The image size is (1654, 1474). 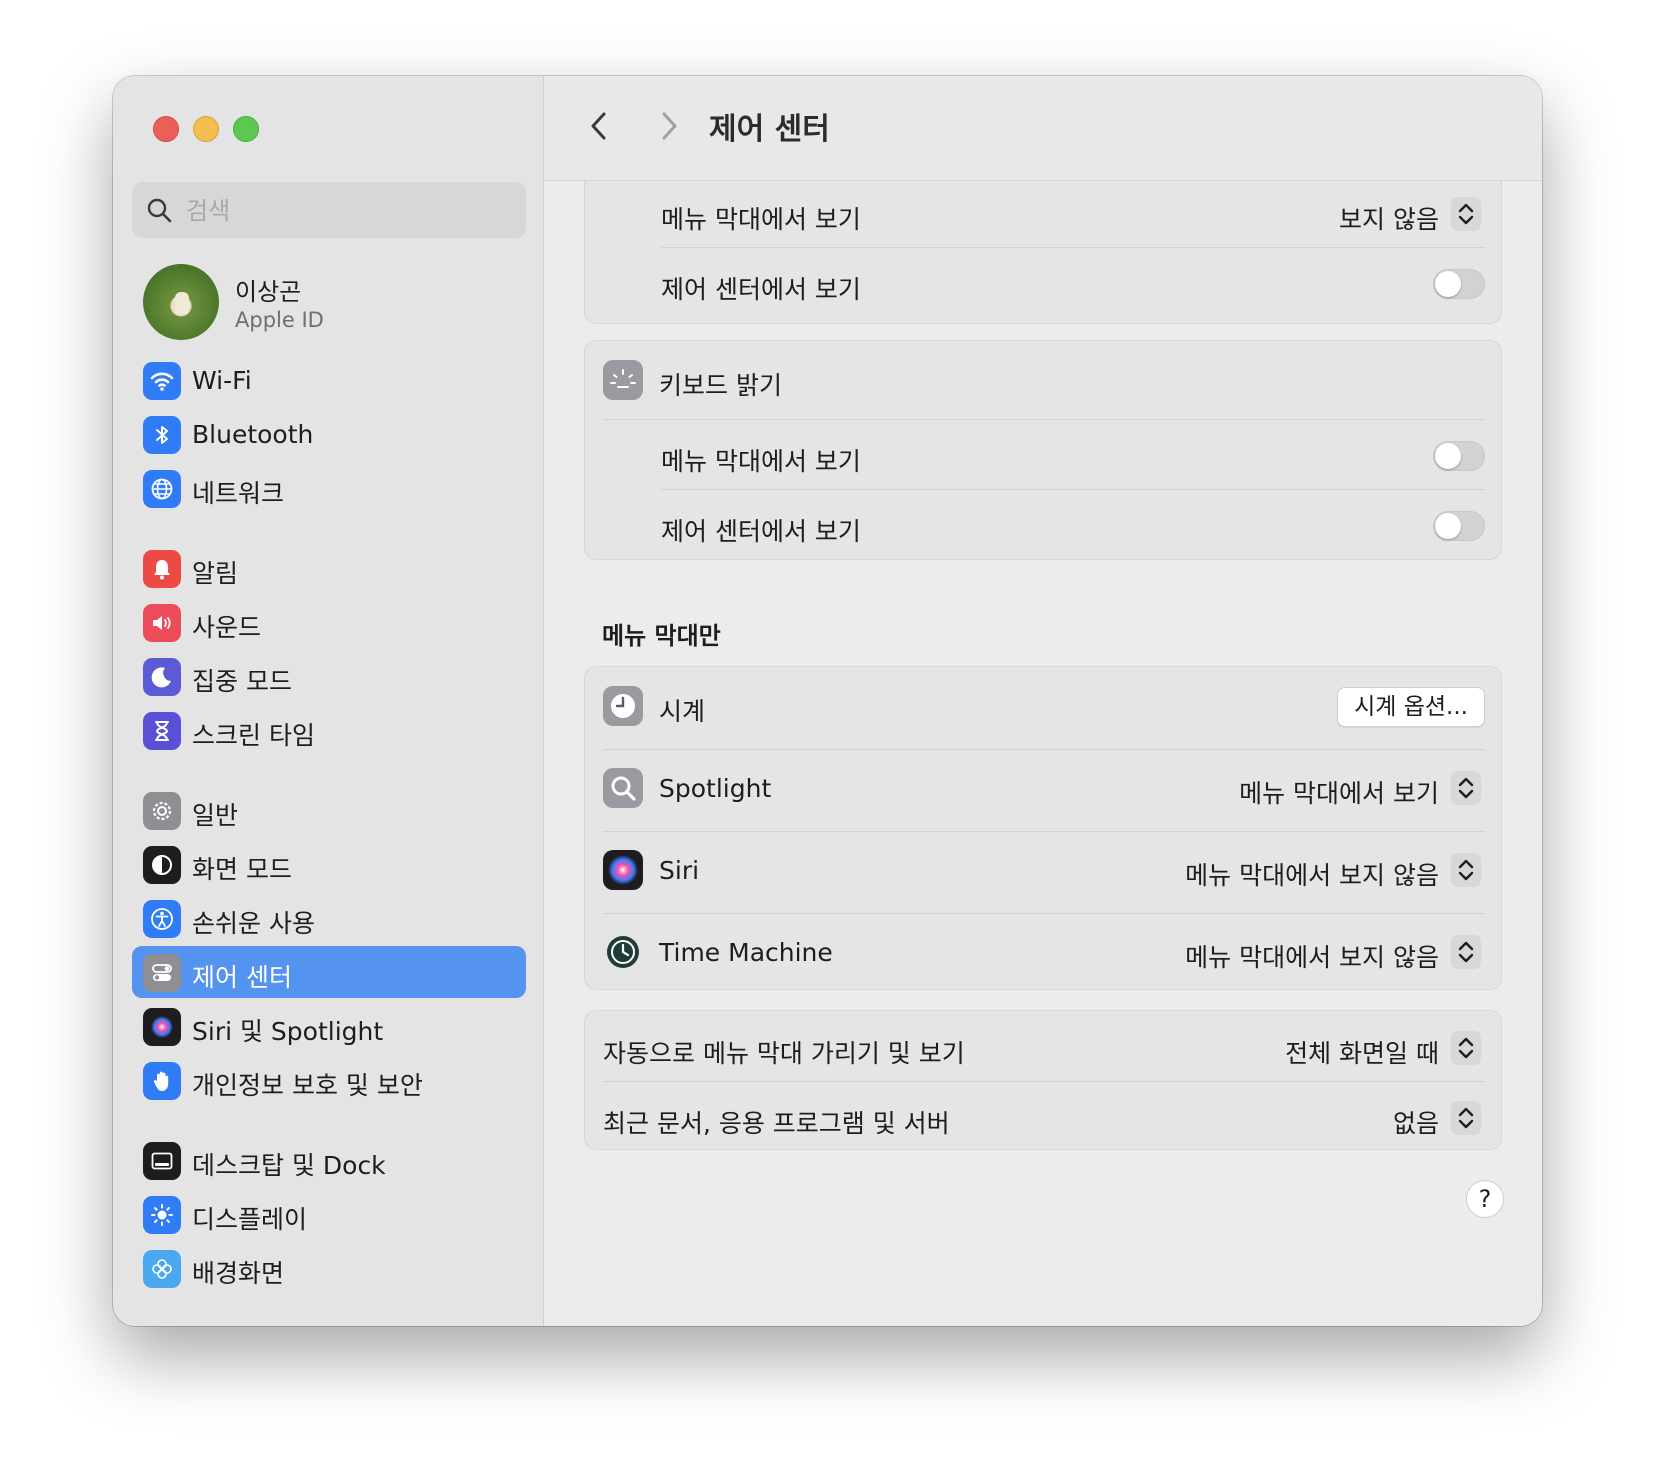 What do you see at coordinates (329, 434) in the screenshot?
I see `sidebar-item-bluetooth: Bluetooth` at bounding box center [329, 434].